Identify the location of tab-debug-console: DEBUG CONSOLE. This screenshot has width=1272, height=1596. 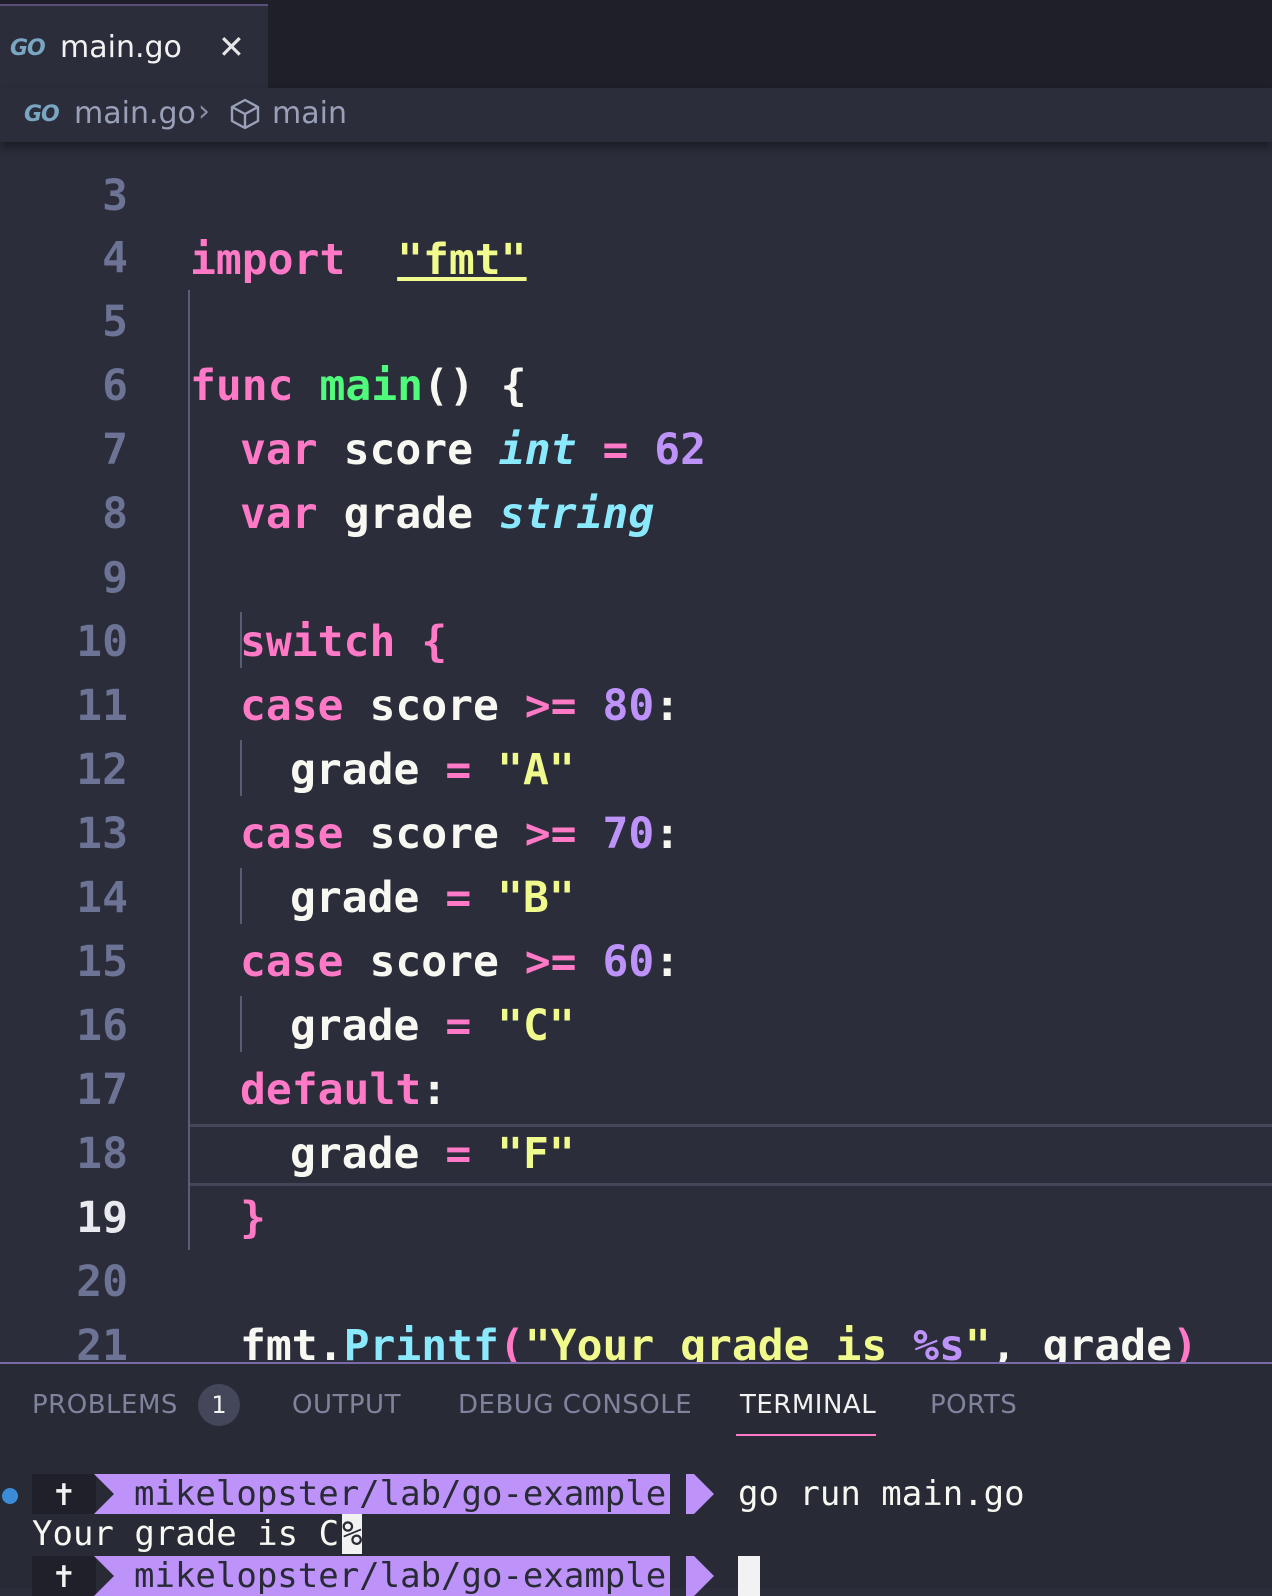
(575, 1405).